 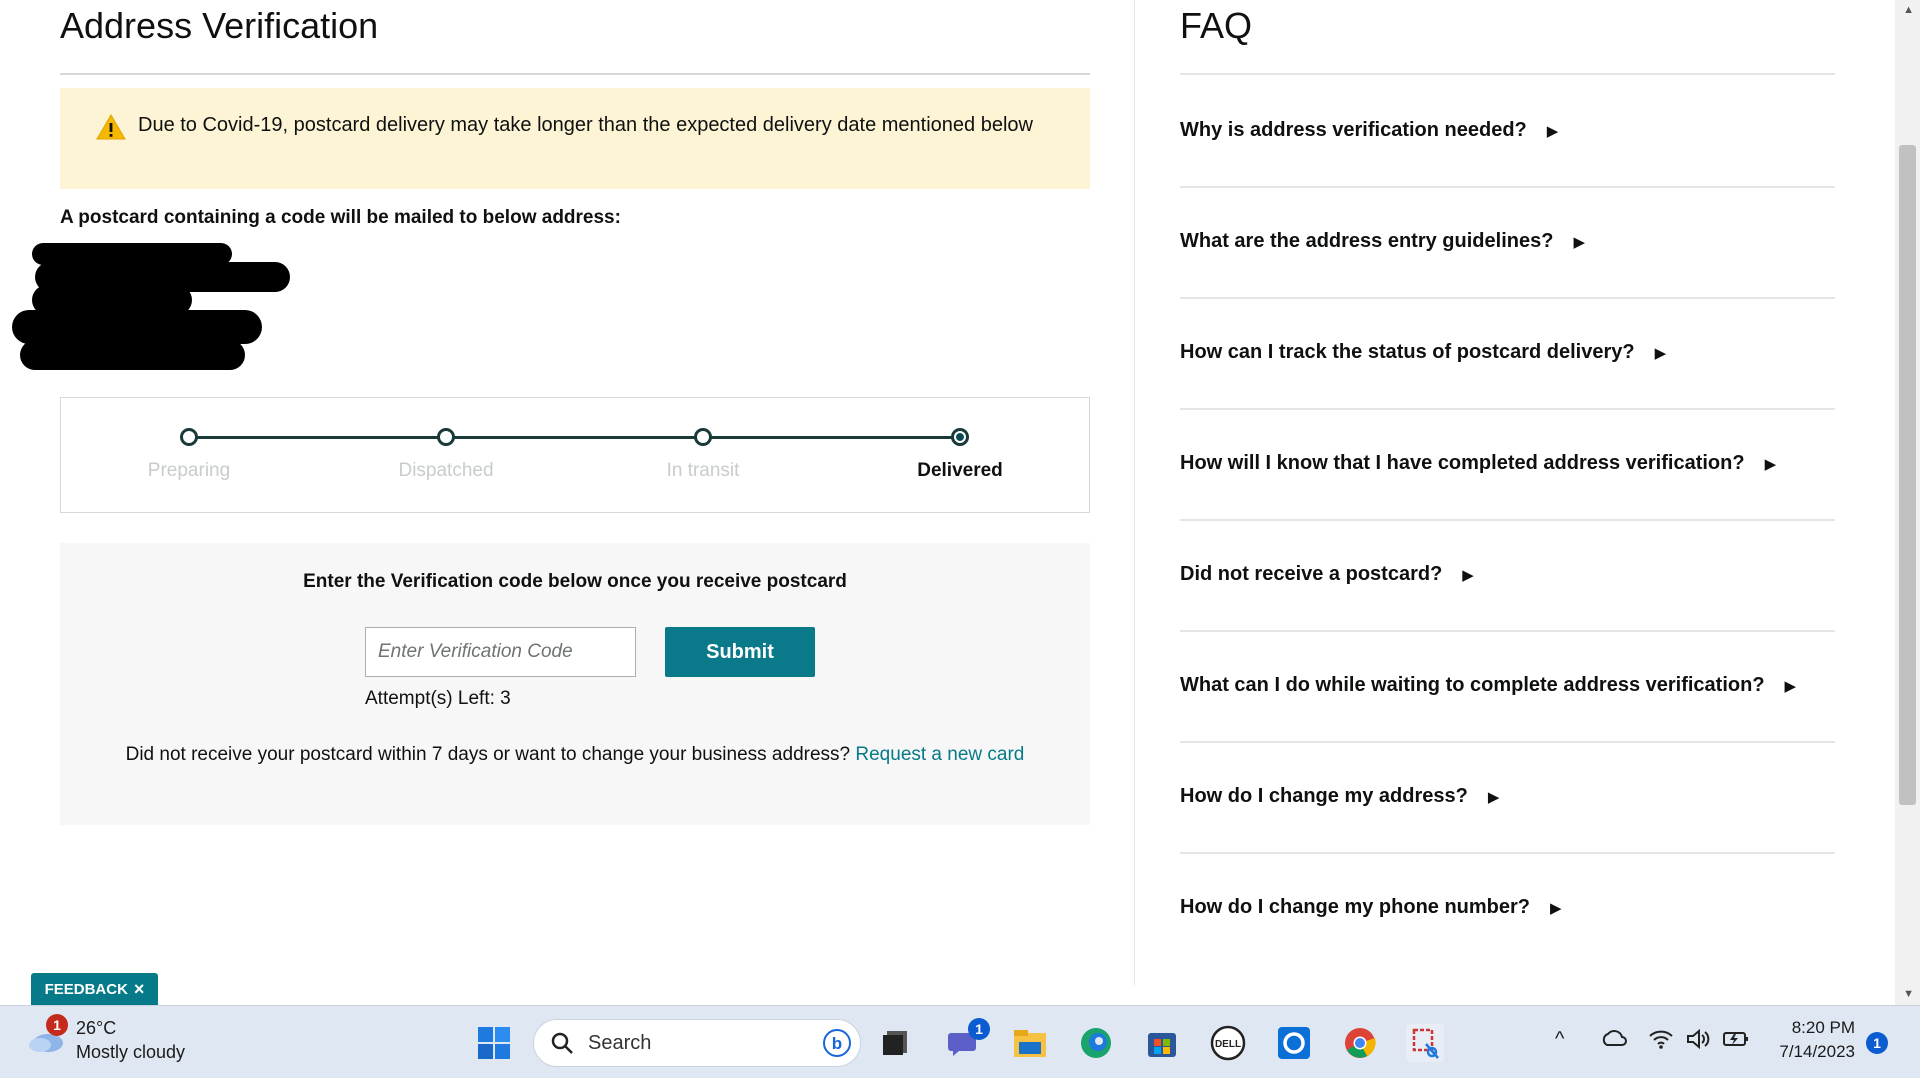 I want to click on svg-text: b, so click(x=837, y=1043).